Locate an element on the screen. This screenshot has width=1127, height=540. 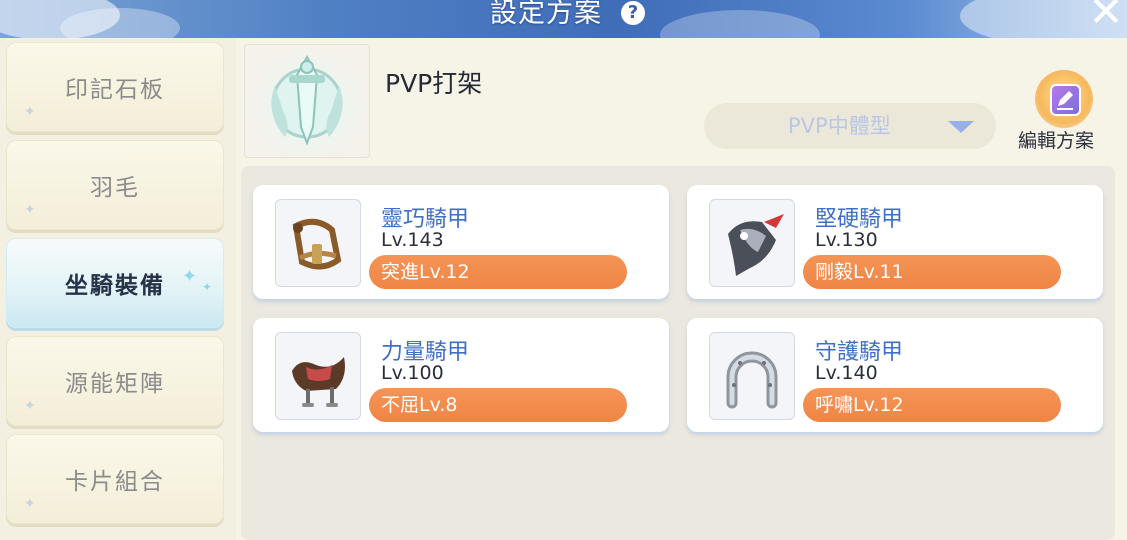
body-type-dropdown: PVP中體型 is located at coordinates (850, 126).